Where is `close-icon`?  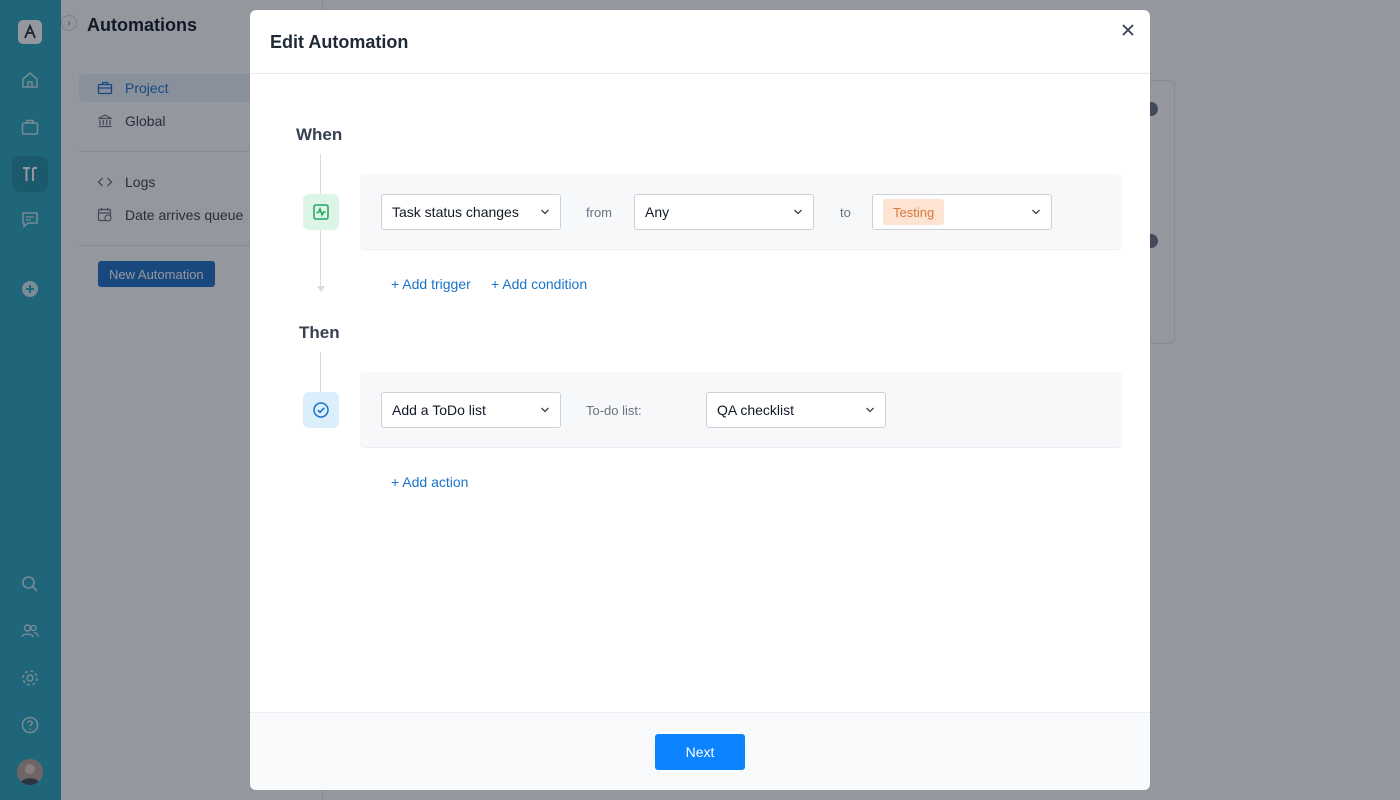
close-icon is located at coordinates (1128, 30).